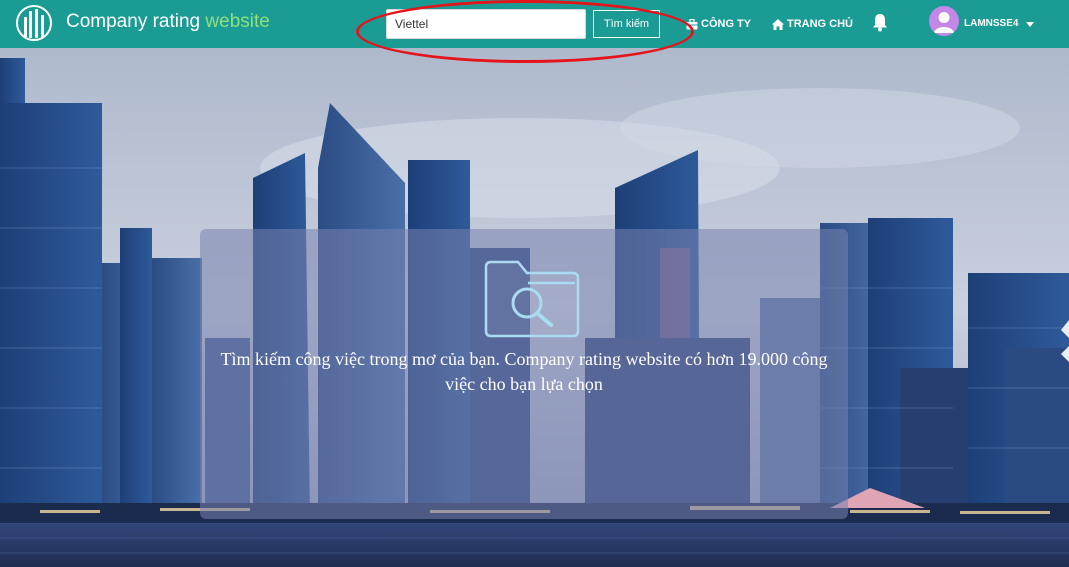 The image size is (1069, 567). I want to click on search-input, so click(486, 24).